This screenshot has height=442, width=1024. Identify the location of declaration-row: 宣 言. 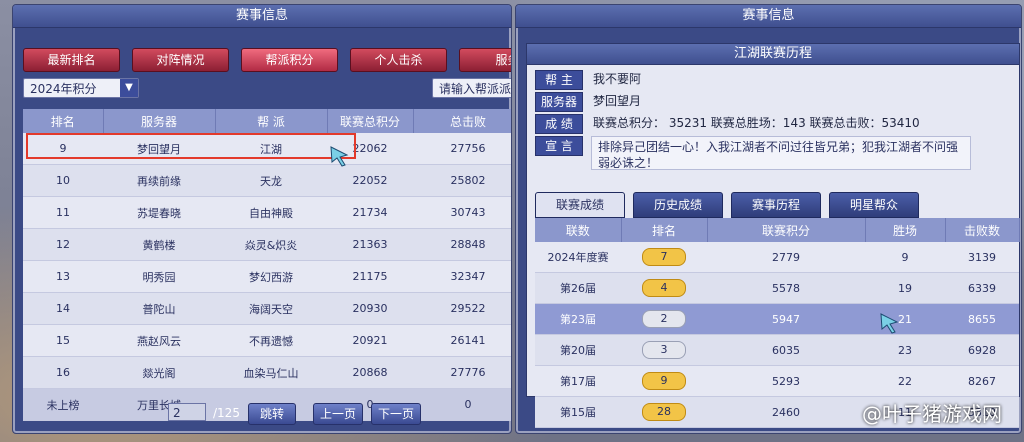
(559, 146).